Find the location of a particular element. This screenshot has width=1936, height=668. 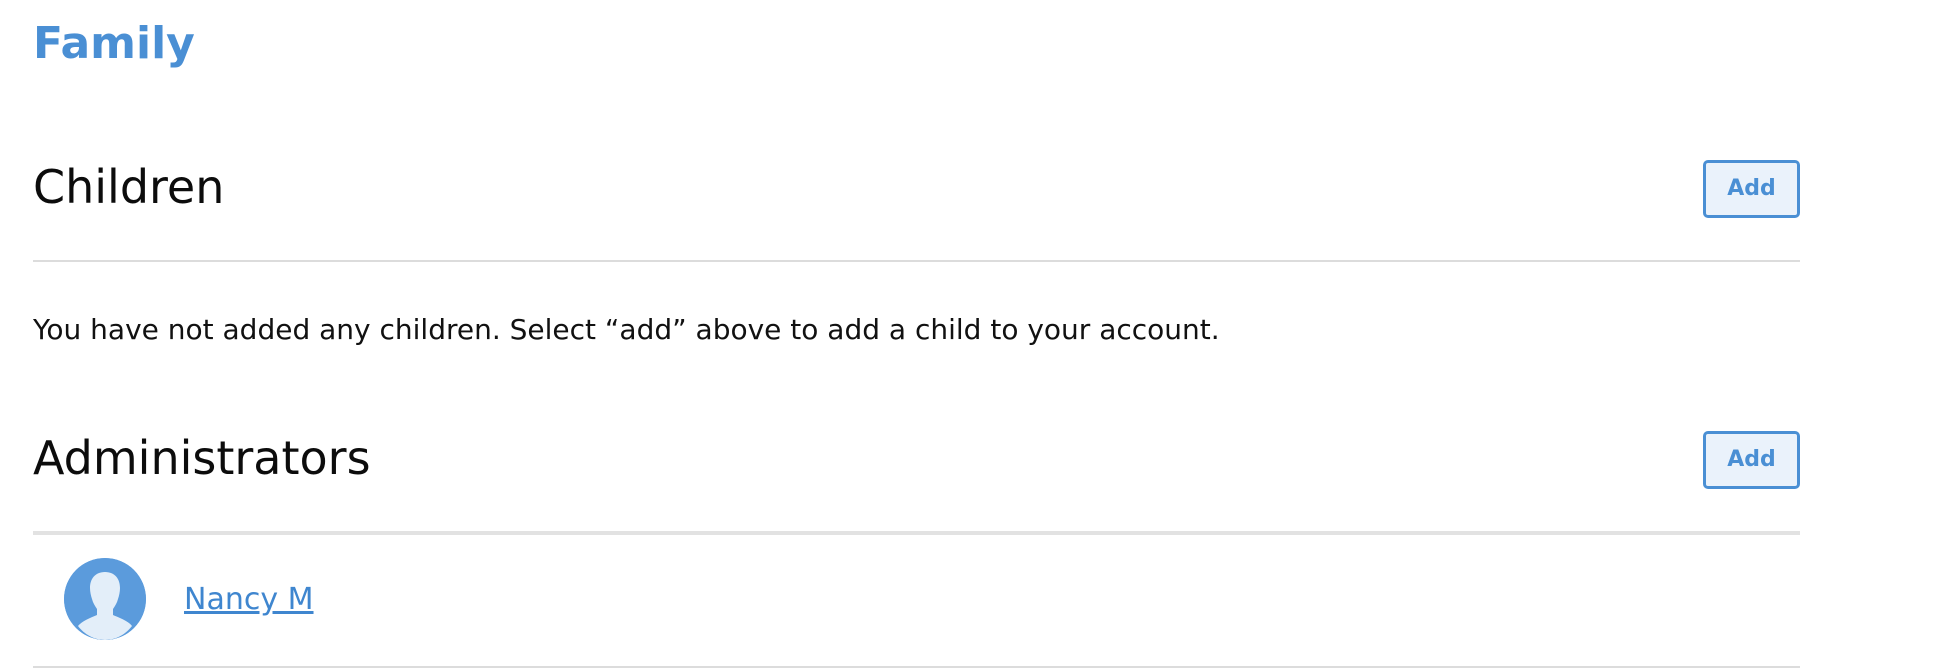

add-administrator-button: Add is located at coordinates (1751, 460).